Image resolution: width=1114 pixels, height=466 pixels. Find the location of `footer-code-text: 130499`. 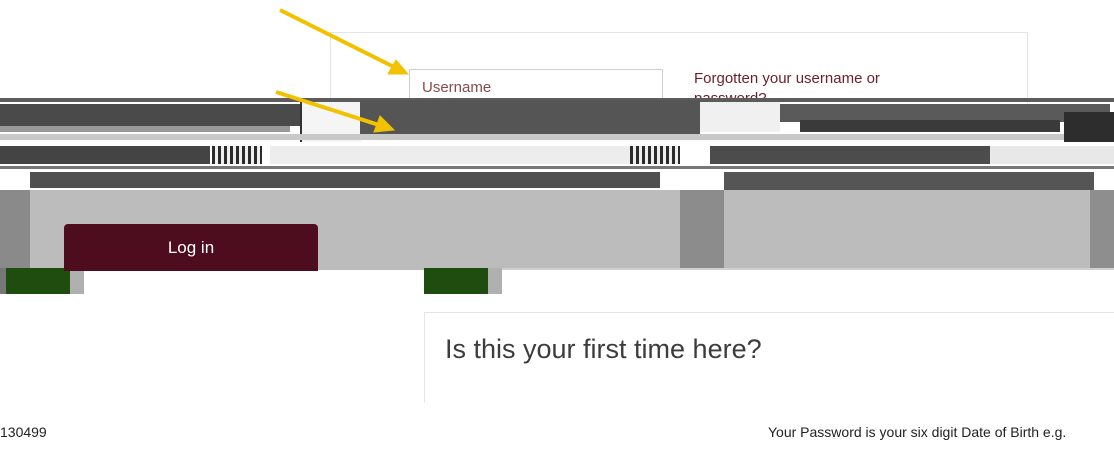

footer-code-text: 130499 is located at coordinates (23, 432).